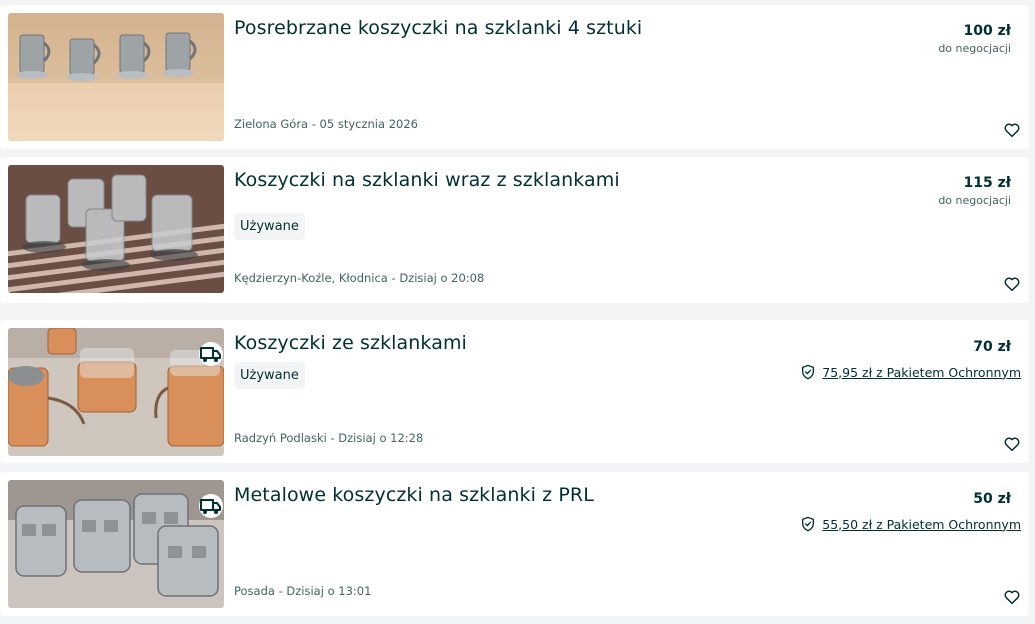 This screenshot has height=624, width=1035. Describe the element at coordinates (921, 524) in the screenshot. I see `protection-price-label: 55,50 zł z Pakietem Ochronnym` at that location.